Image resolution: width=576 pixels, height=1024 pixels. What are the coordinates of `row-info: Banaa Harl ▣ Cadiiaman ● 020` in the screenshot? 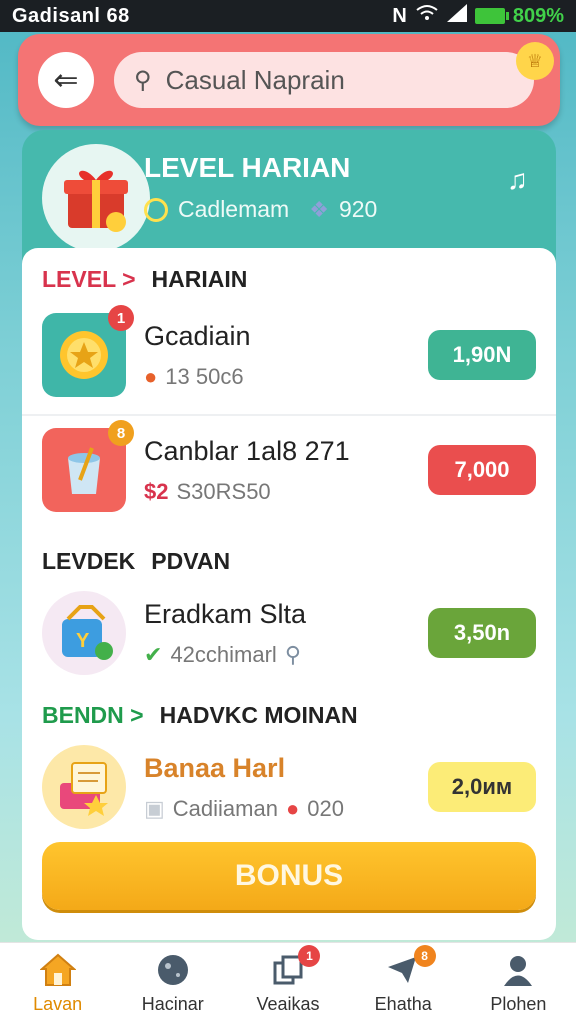 It's located at (286, 787).